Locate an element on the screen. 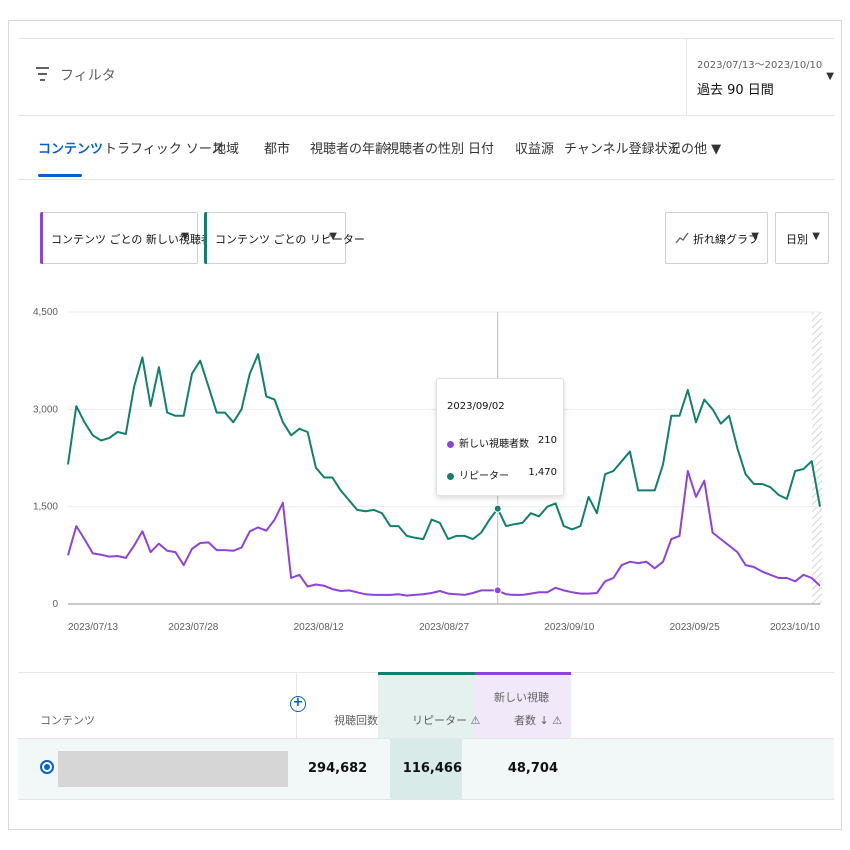 The image size is (850, 850). column-header-repeaters: リピーター ⚠ is located at coordinates (446, 720).